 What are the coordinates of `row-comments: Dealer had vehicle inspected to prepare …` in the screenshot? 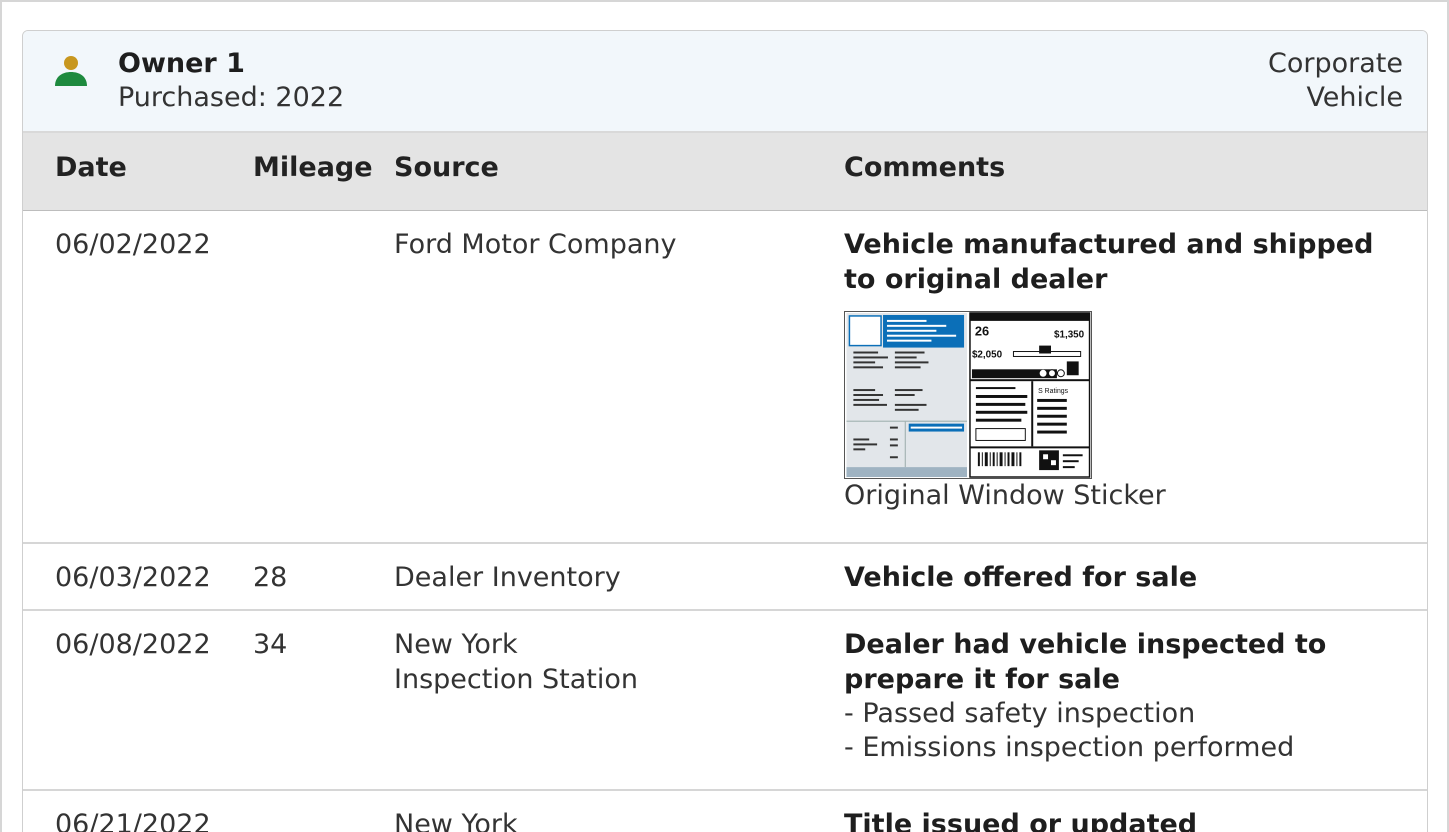 It's located at (1126, 696).